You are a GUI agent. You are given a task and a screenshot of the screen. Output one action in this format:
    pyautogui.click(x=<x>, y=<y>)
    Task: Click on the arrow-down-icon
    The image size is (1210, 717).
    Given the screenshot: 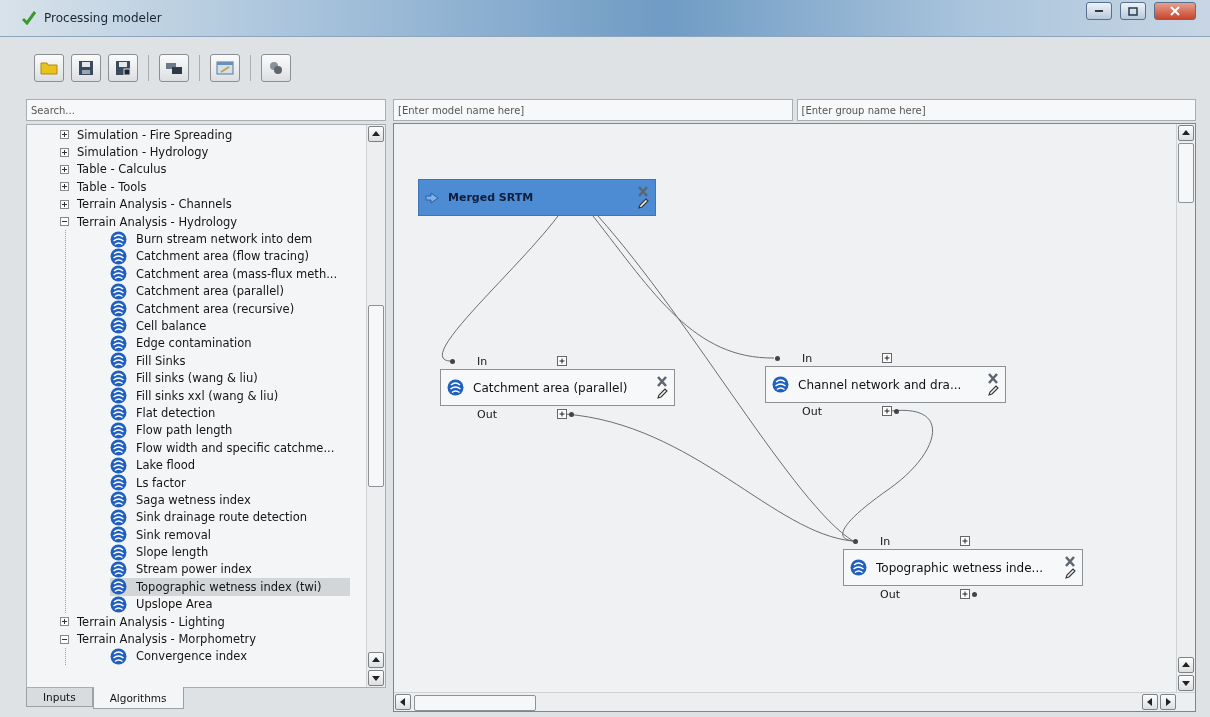 What is the action you would take?
    pyautogui.click(x=376, y=678)
    